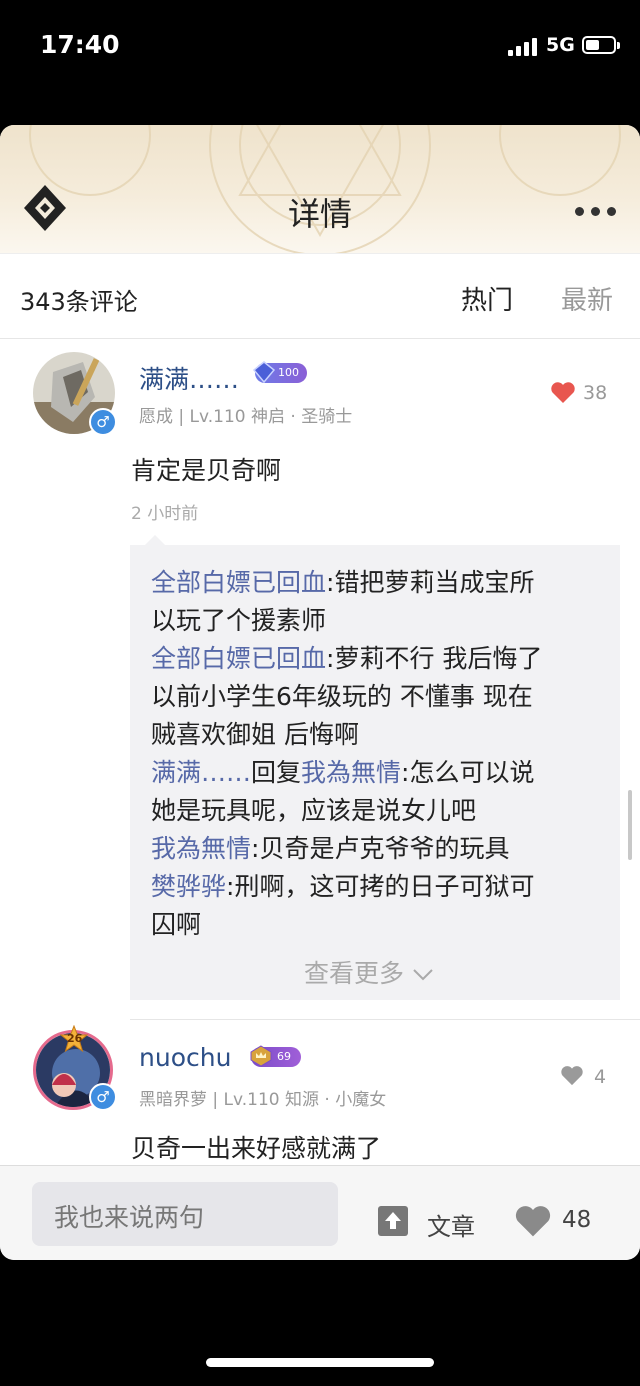 The width and height of the screenshot is (640, 1386). I want to click on like-heart-icon, so click(533, 1221).